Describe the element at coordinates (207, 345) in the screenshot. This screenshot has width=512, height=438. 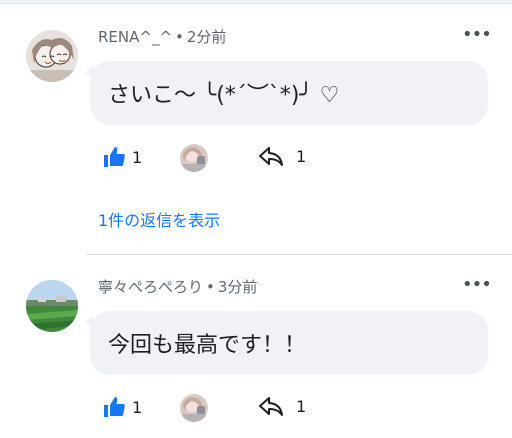
I see `comment-text: 今回も最高です！！` at that location.